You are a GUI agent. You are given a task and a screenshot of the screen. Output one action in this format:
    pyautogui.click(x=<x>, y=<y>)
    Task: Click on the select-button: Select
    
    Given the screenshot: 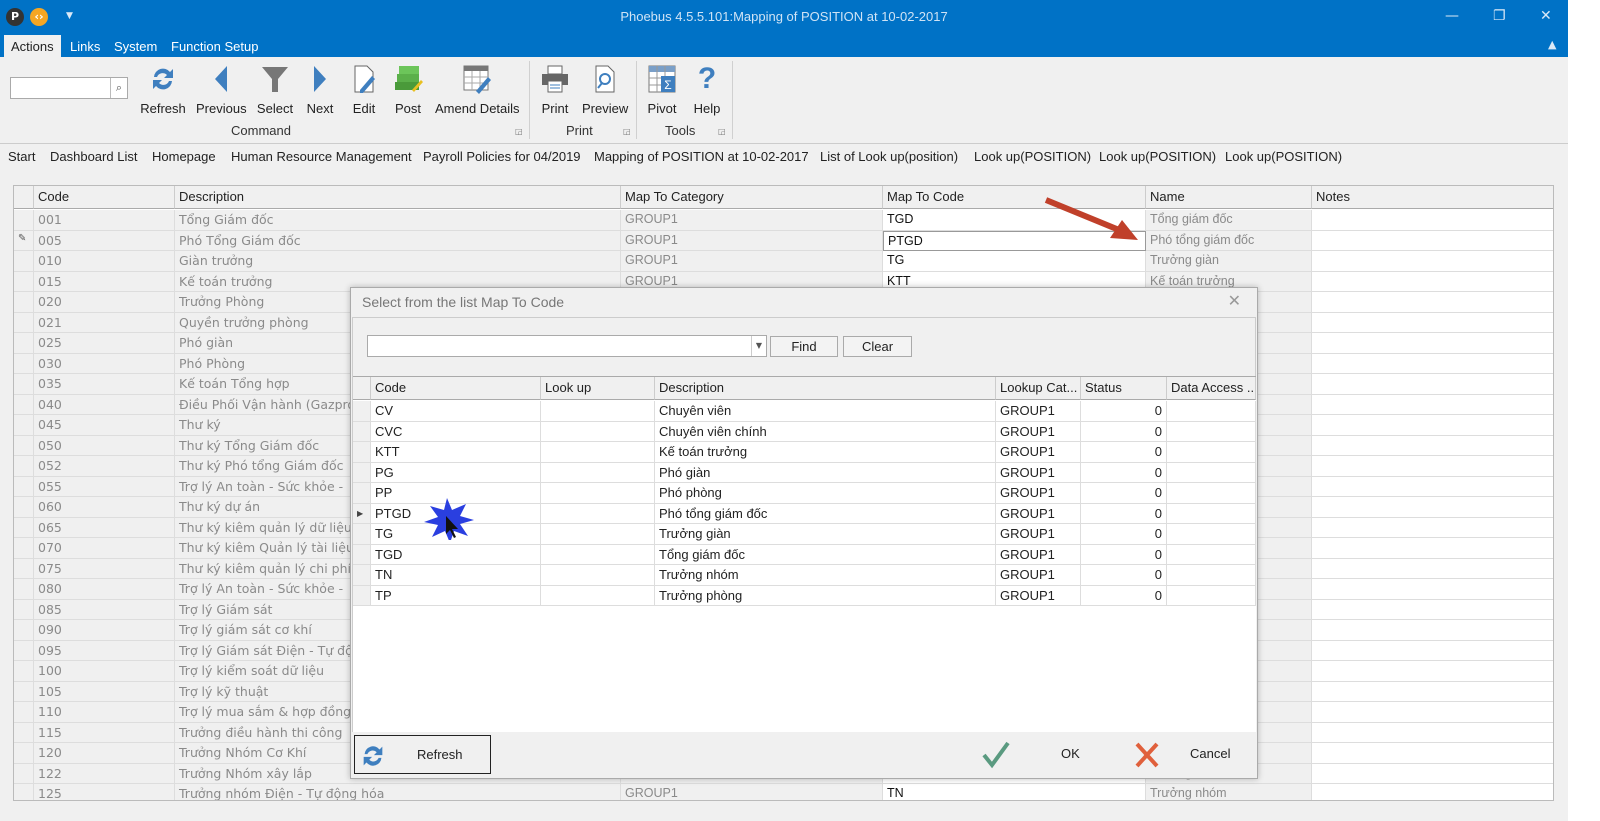 What is the action you would take?
    pyautogui.click(x=275, y=89)
    